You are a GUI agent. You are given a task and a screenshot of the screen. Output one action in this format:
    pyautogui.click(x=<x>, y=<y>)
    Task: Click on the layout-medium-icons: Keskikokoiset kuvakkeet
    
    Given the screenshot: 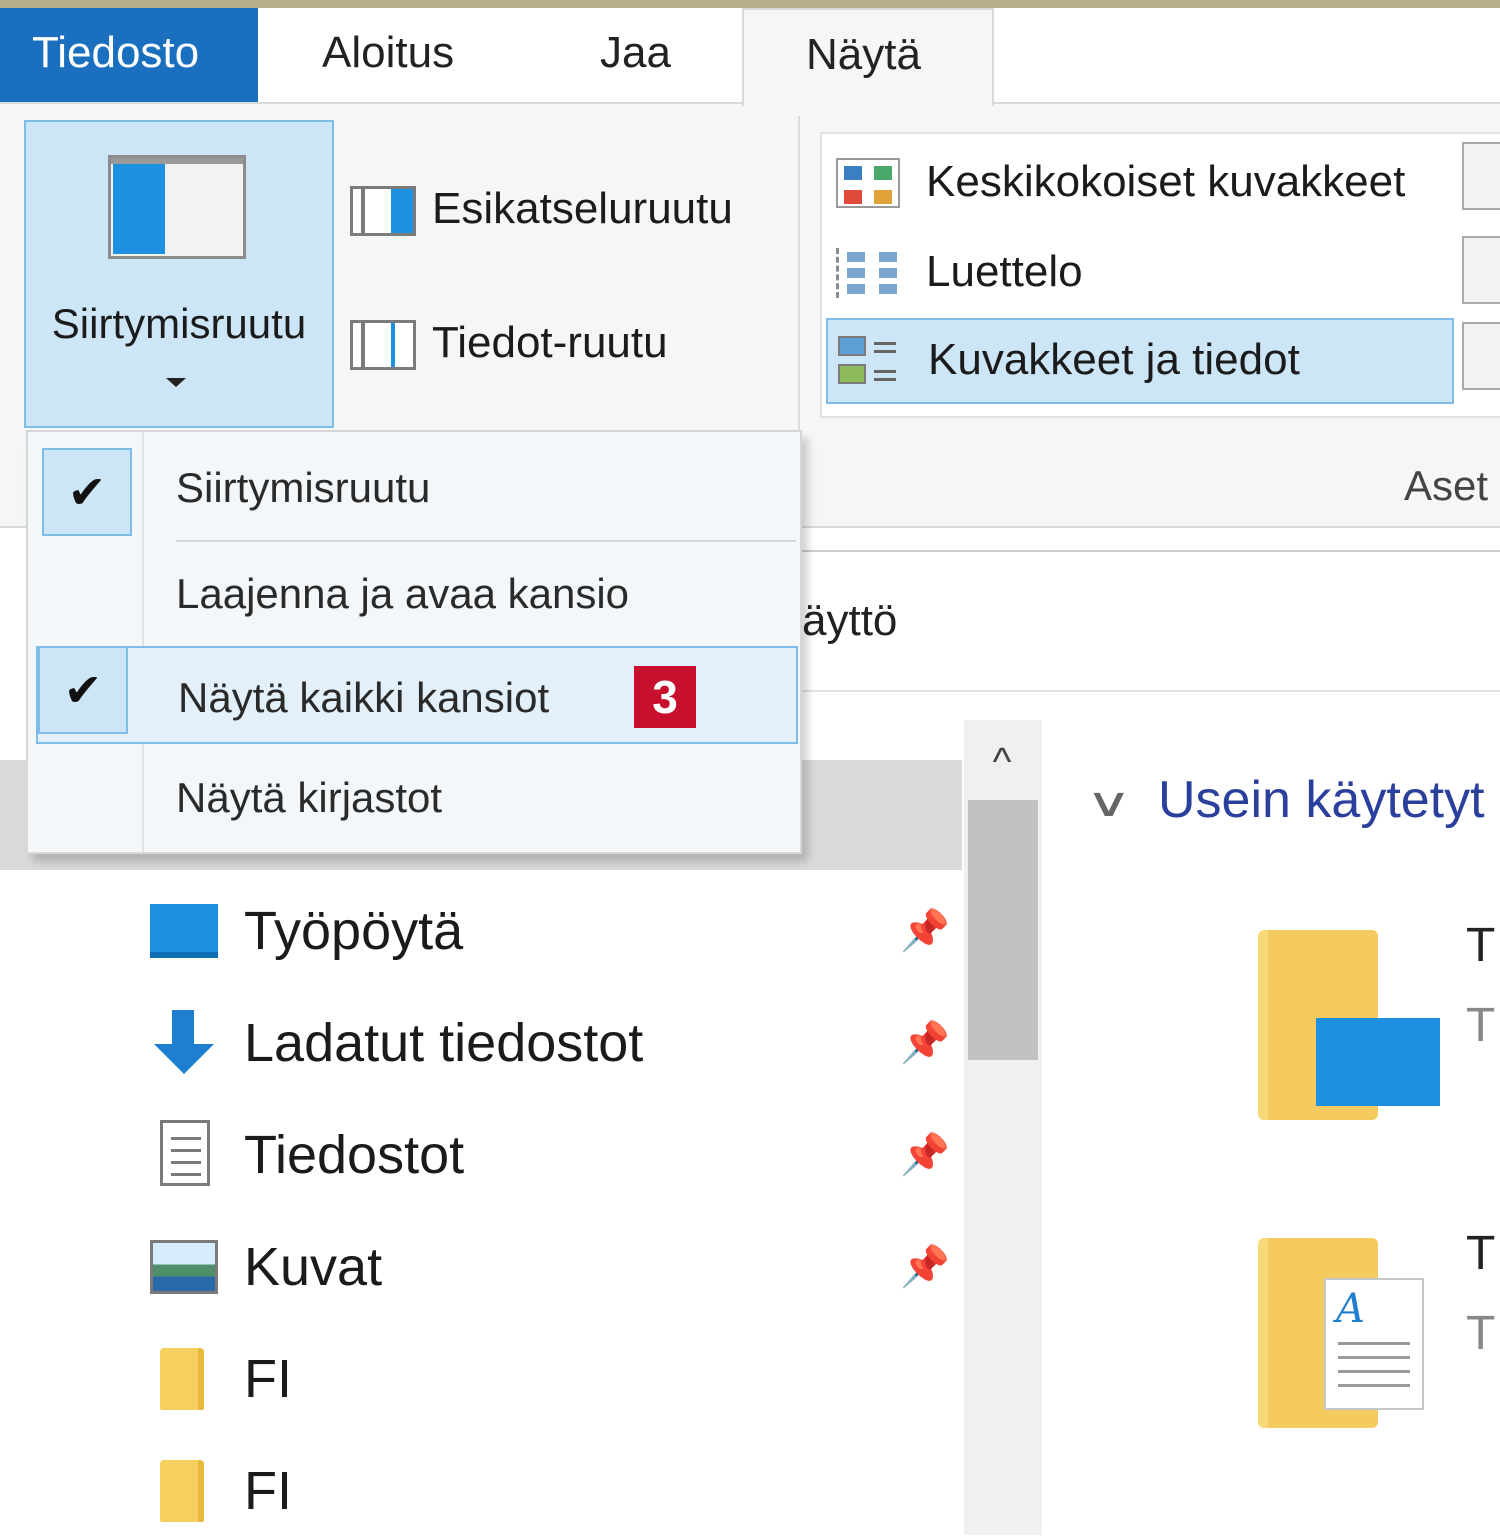 What is the action you would take?
    pyautogui.click(x=1140, y=182)
    